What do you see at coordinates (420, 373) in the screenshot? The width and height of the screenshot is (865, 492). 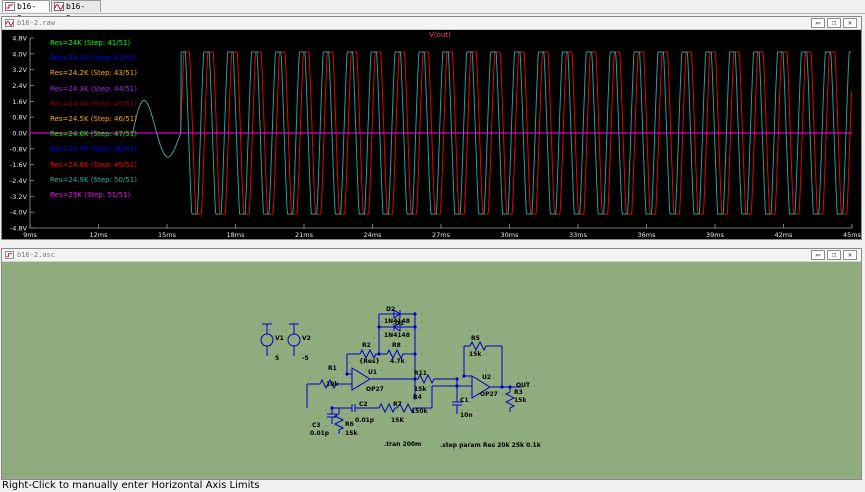 I see `label-r11: R11` at bounding box center [420, 373].